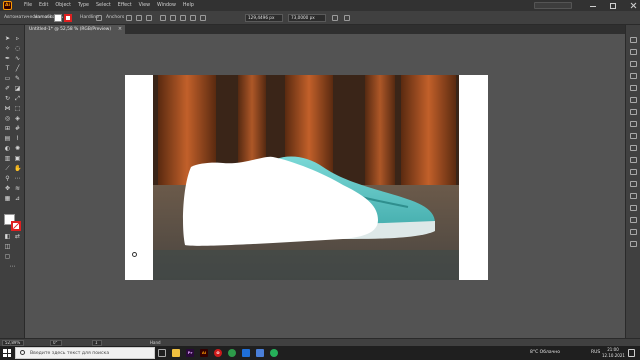 This screenshot has width=640, height=360. What do you see at coordinates (7, 38) in the screenshot?
I see `selection-tool-icon: ➤` at bounding box center [7, 38].